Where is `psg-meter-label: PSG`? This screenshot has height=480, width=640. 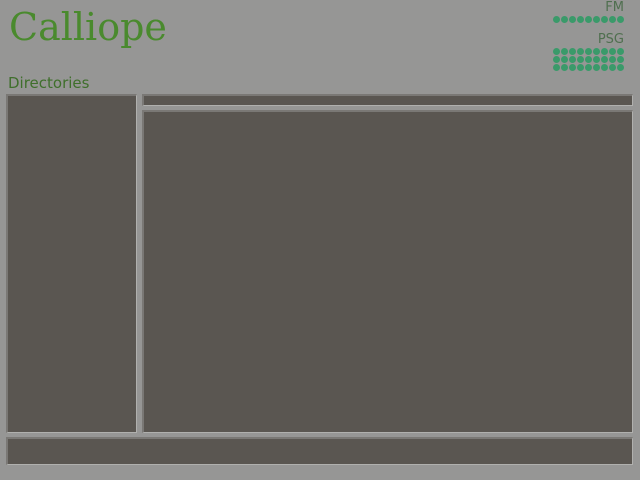
psg-meter-label: PSG is located at coordinates (610, 39).